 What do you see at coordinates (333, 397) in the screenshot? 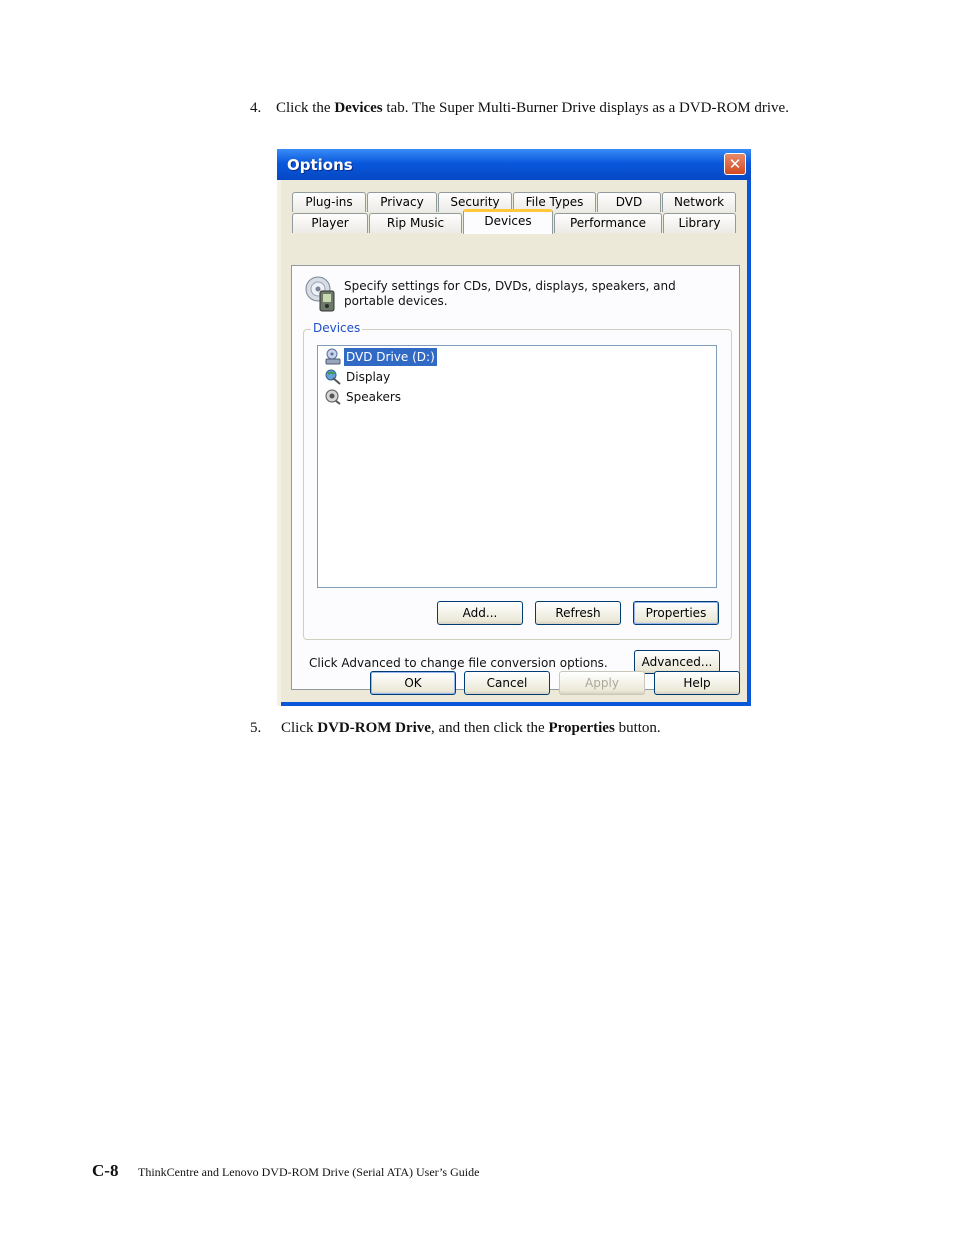
I see `speakers-icon` at bounding box center [333, 397].